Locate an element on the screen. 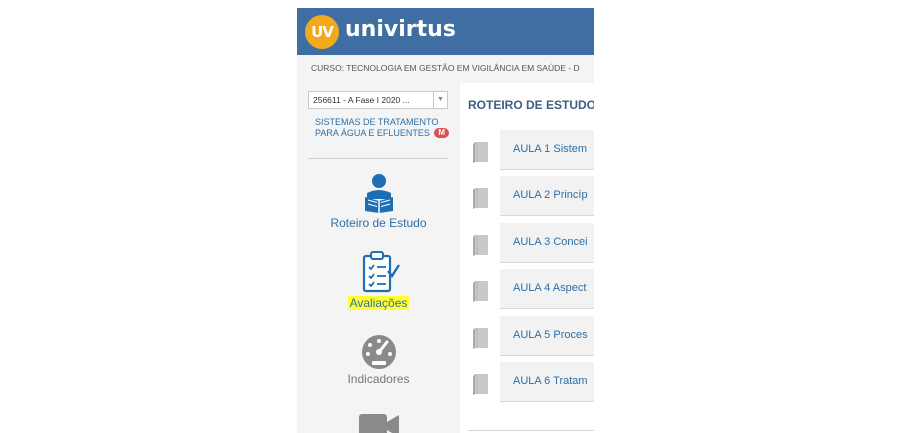  lesson-label: AULA 6 Tratam is located at coordinates (550, 381).